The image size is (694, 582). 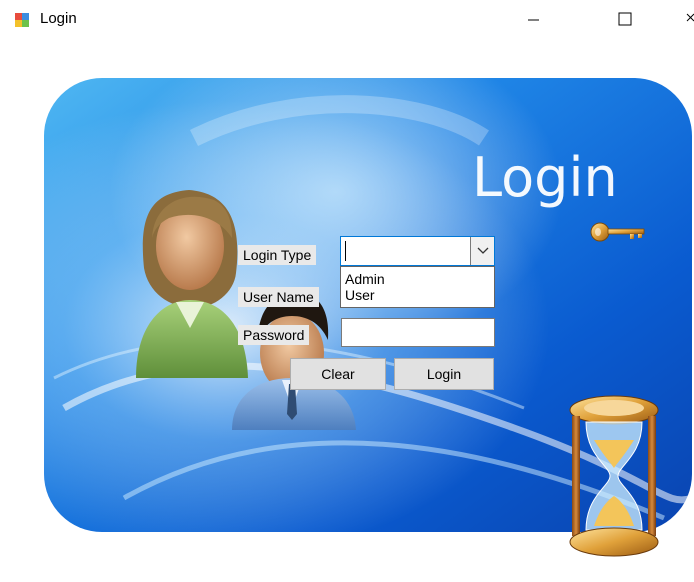 I want to click on login-type-dropdown-list: Admin User, so click(x=417, y=287).